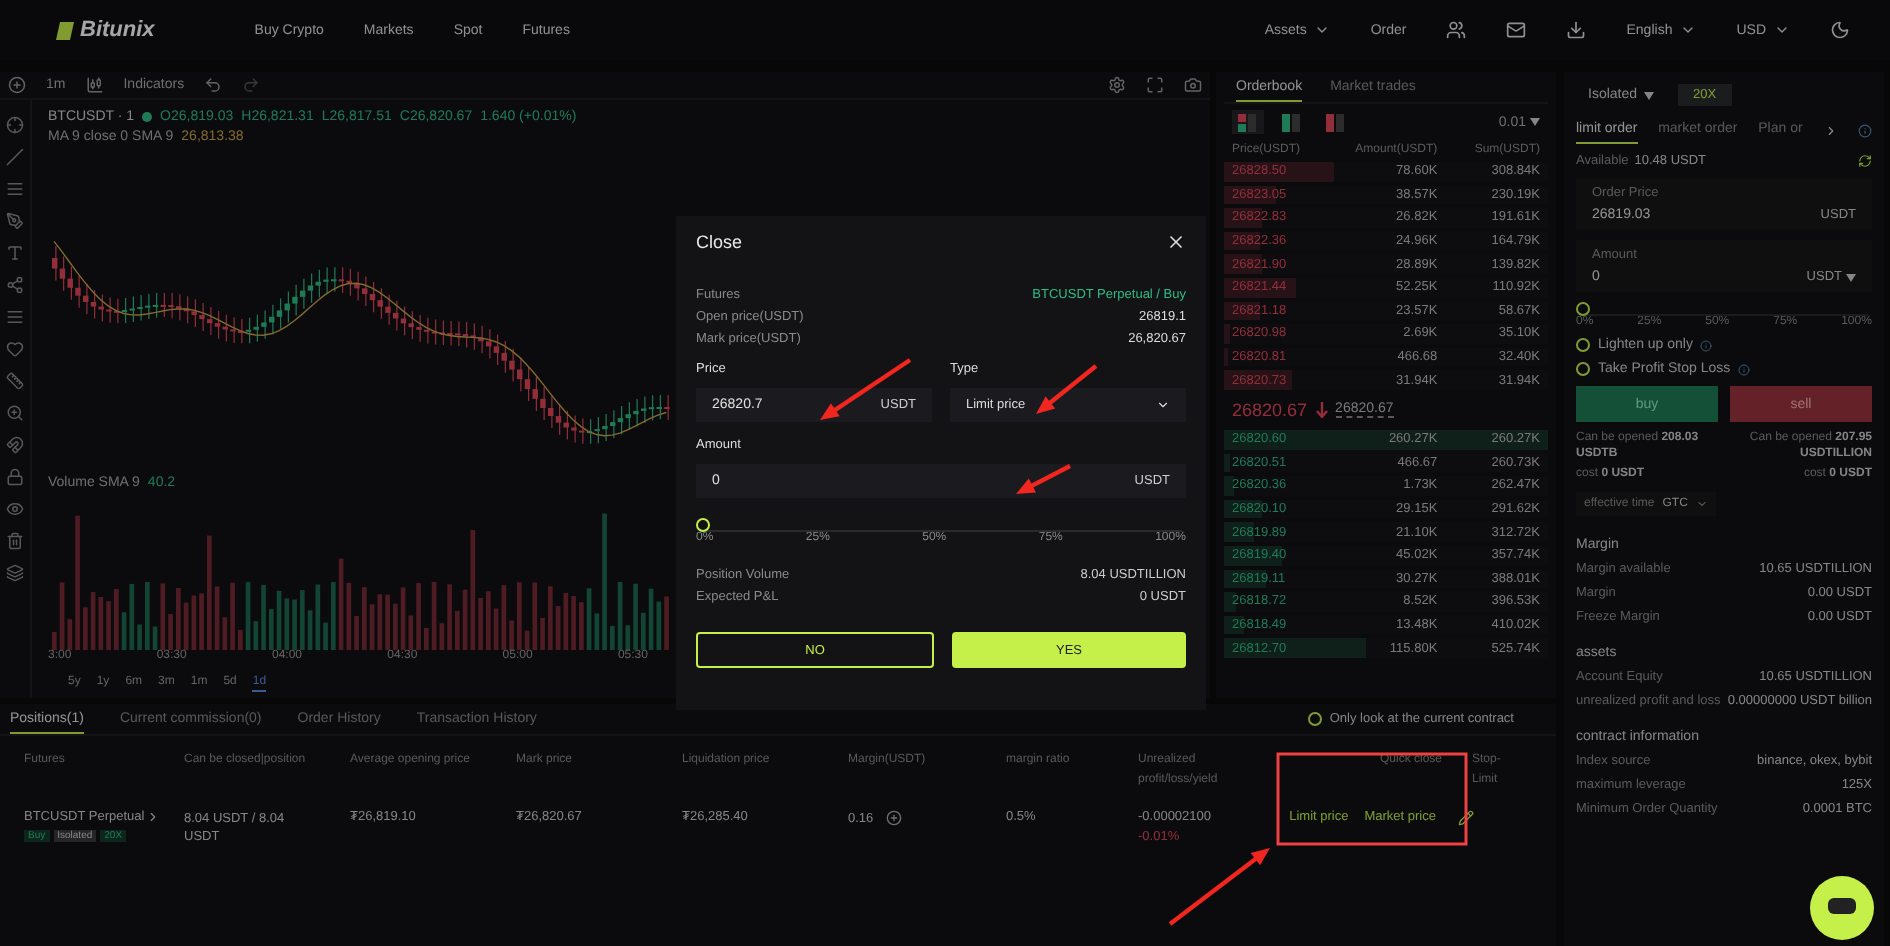 The width and height of the screenshot is (1890, 946). Describe the element at coordinates (15, 477) in the screenshot. I see `lock-icon` at that location.